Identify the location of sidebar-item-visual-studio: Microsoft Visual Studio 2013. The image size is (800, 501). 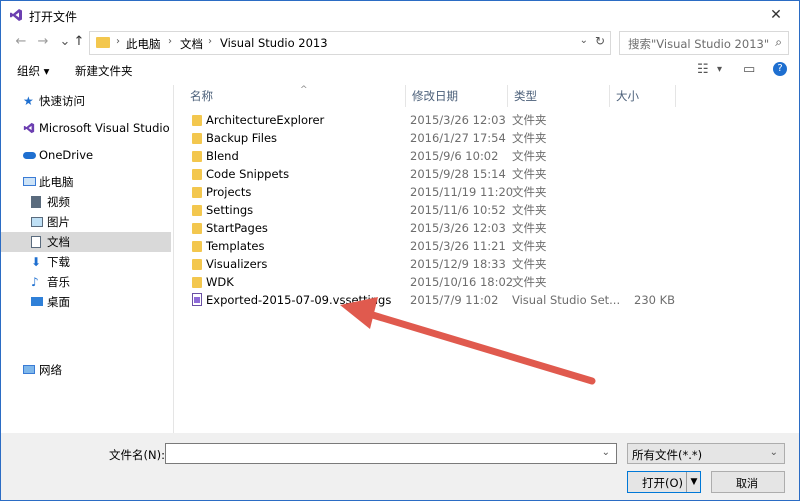
(86, 128).